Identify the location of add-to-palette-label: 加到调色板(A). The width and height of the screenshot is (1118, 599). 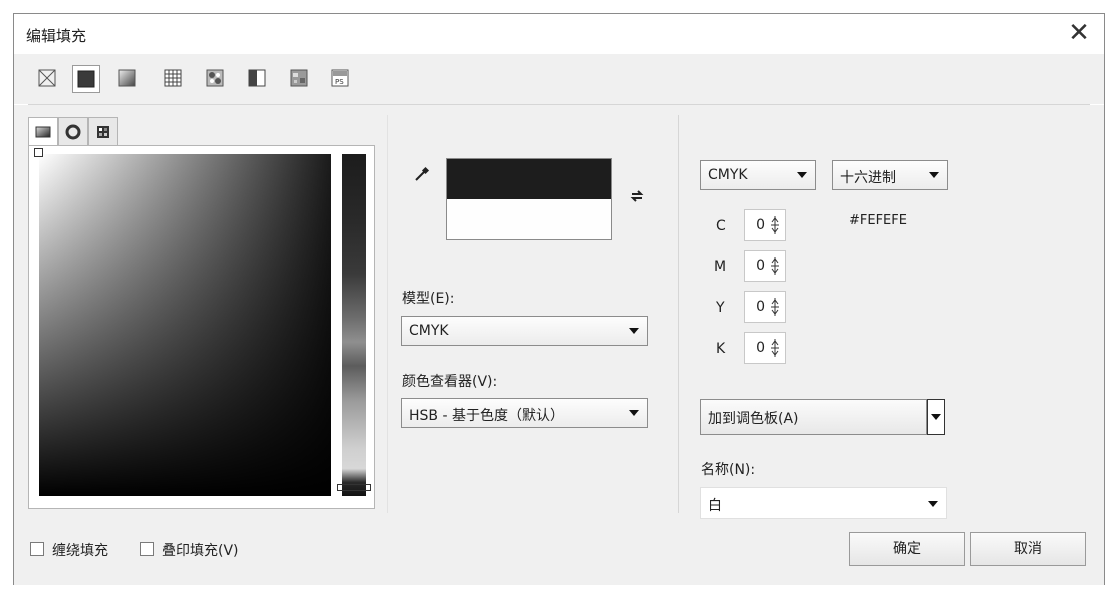
(753, 419).